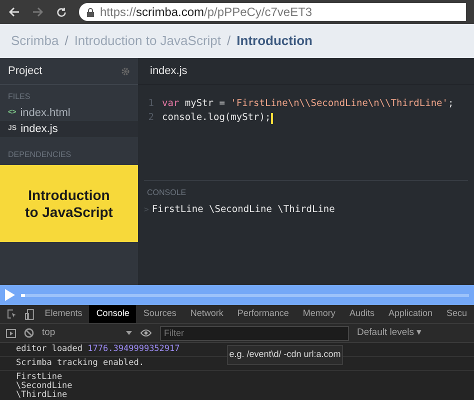 This screenshot has height=400, width=474. Describe the element at coordinates (98, 349) in the screenshot. I see `log-message: editor loaded 1776.3949999352917` at that location.